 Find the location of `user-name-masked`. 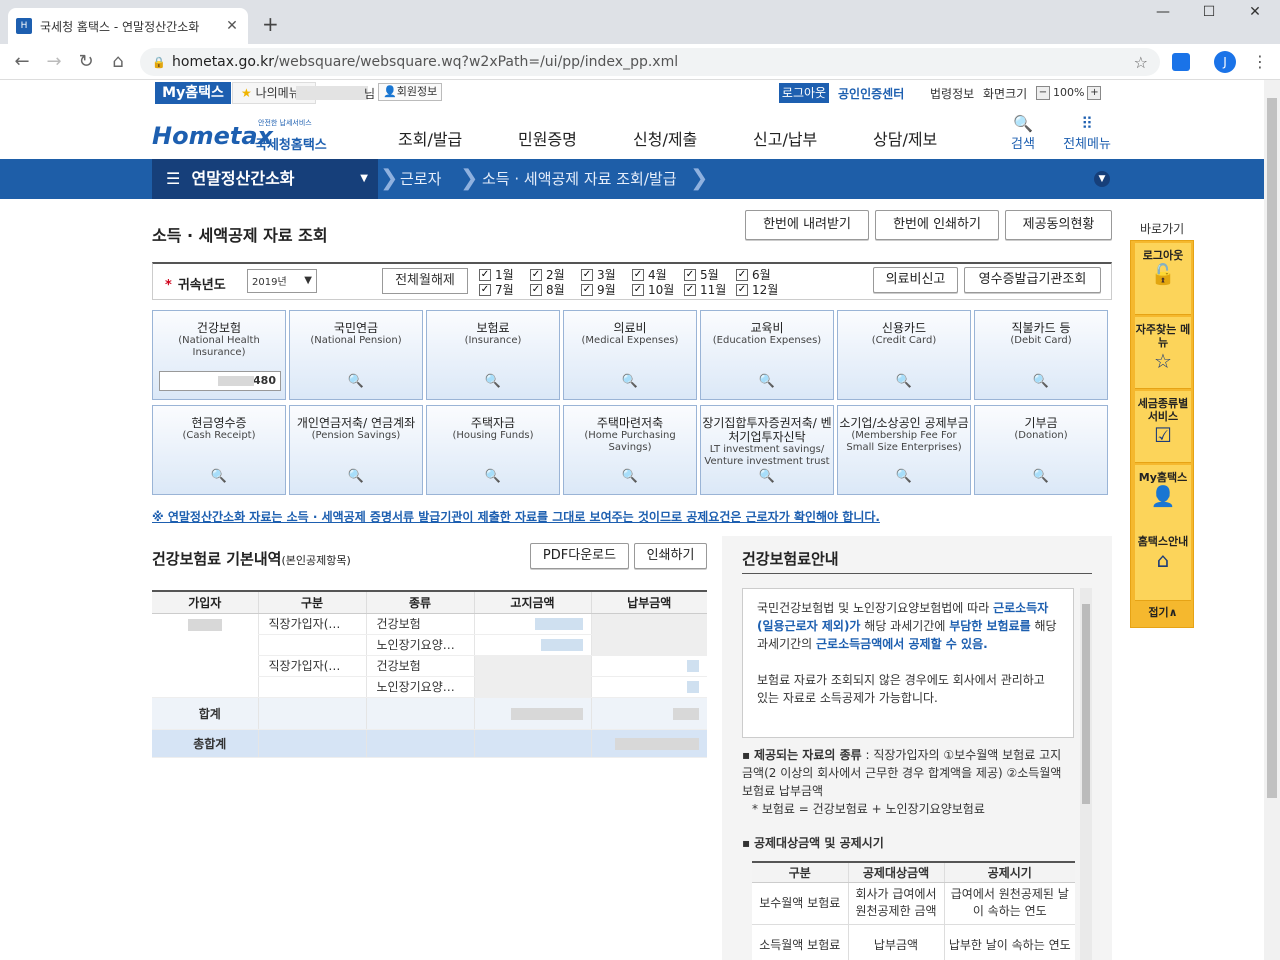

user-name-masked is located at coordinates (332, 93).